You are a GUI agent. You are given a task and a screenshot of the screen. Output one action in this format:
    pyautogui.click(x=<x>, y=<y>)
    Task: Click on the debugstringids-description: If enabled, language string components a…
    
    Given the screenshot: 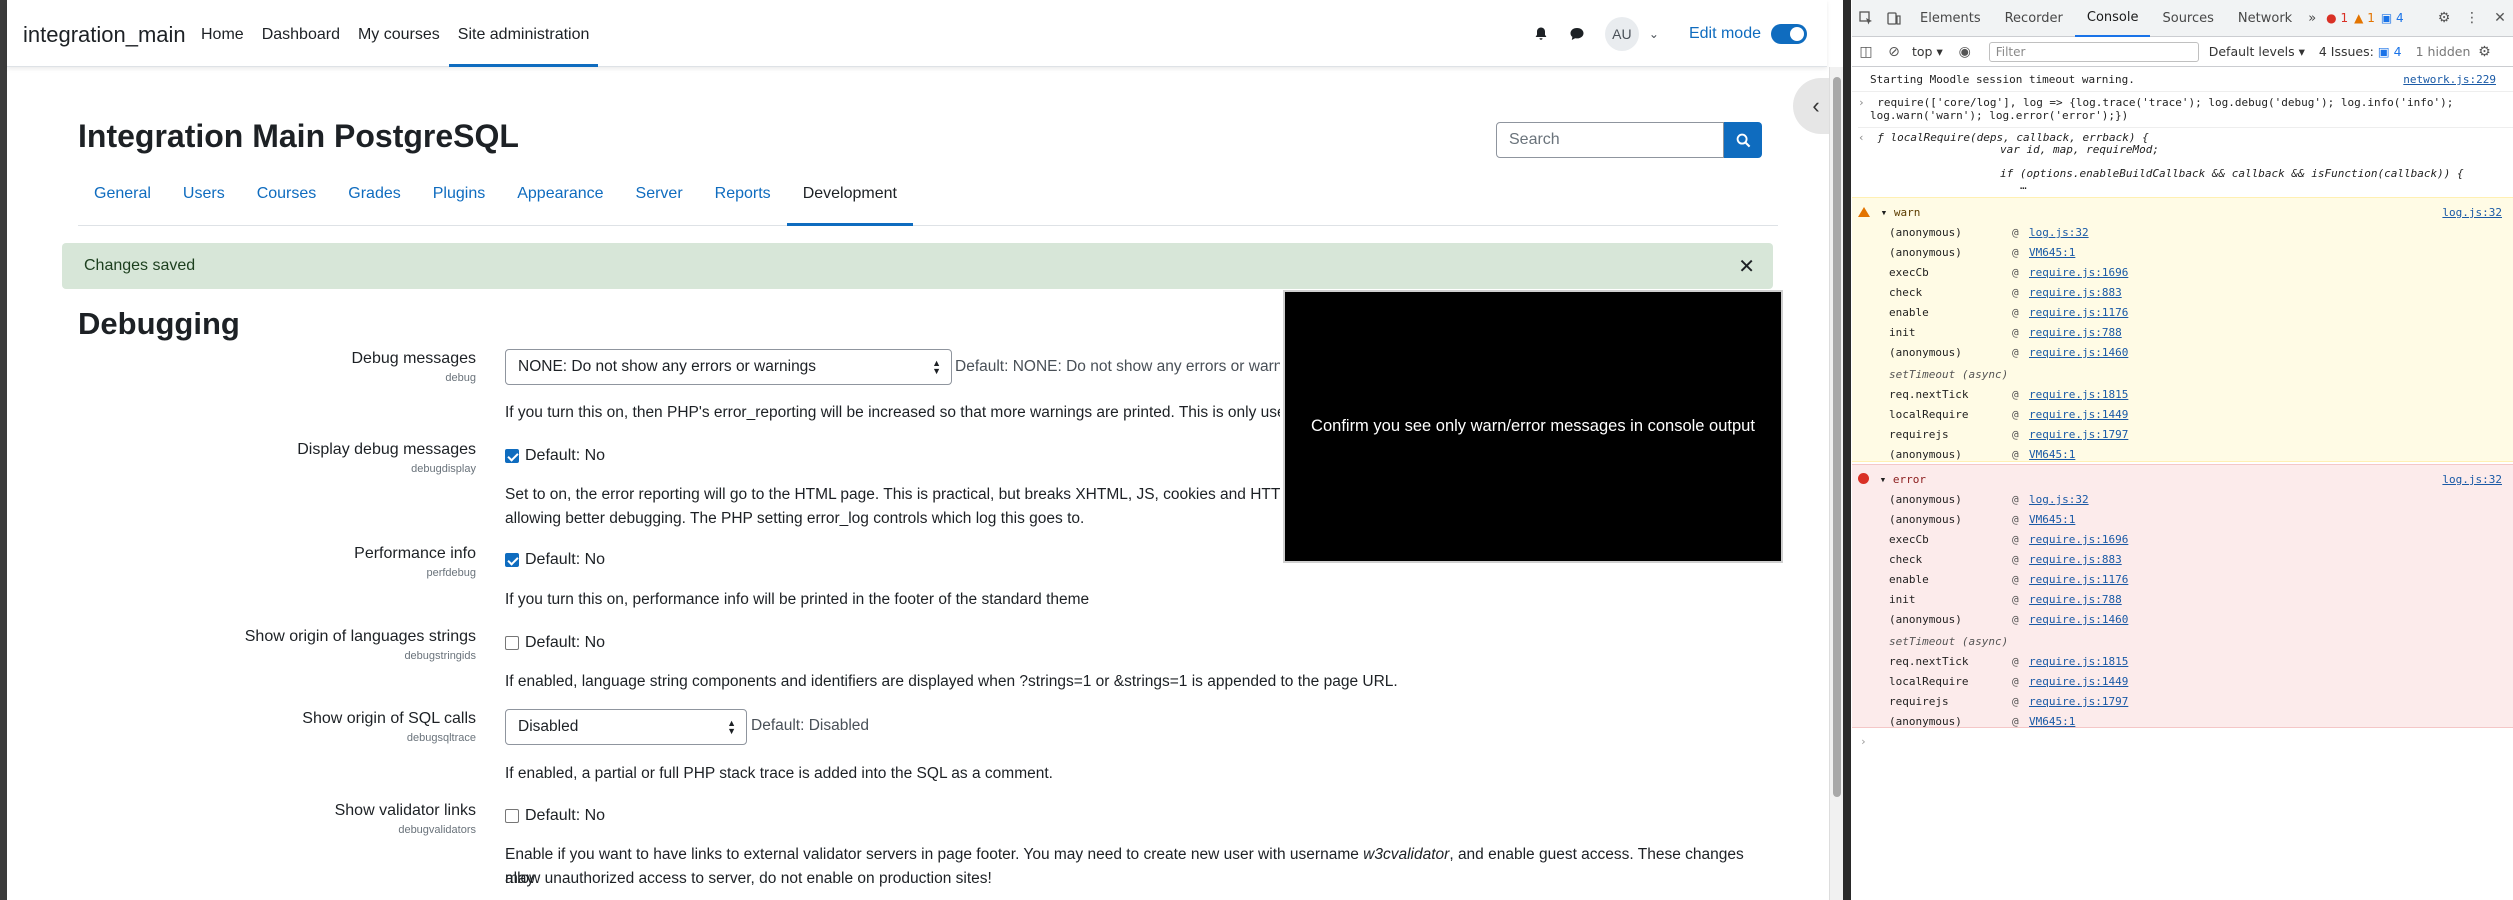 What is the action you would take?
    pyautogui.click(x=951, y=681)
    